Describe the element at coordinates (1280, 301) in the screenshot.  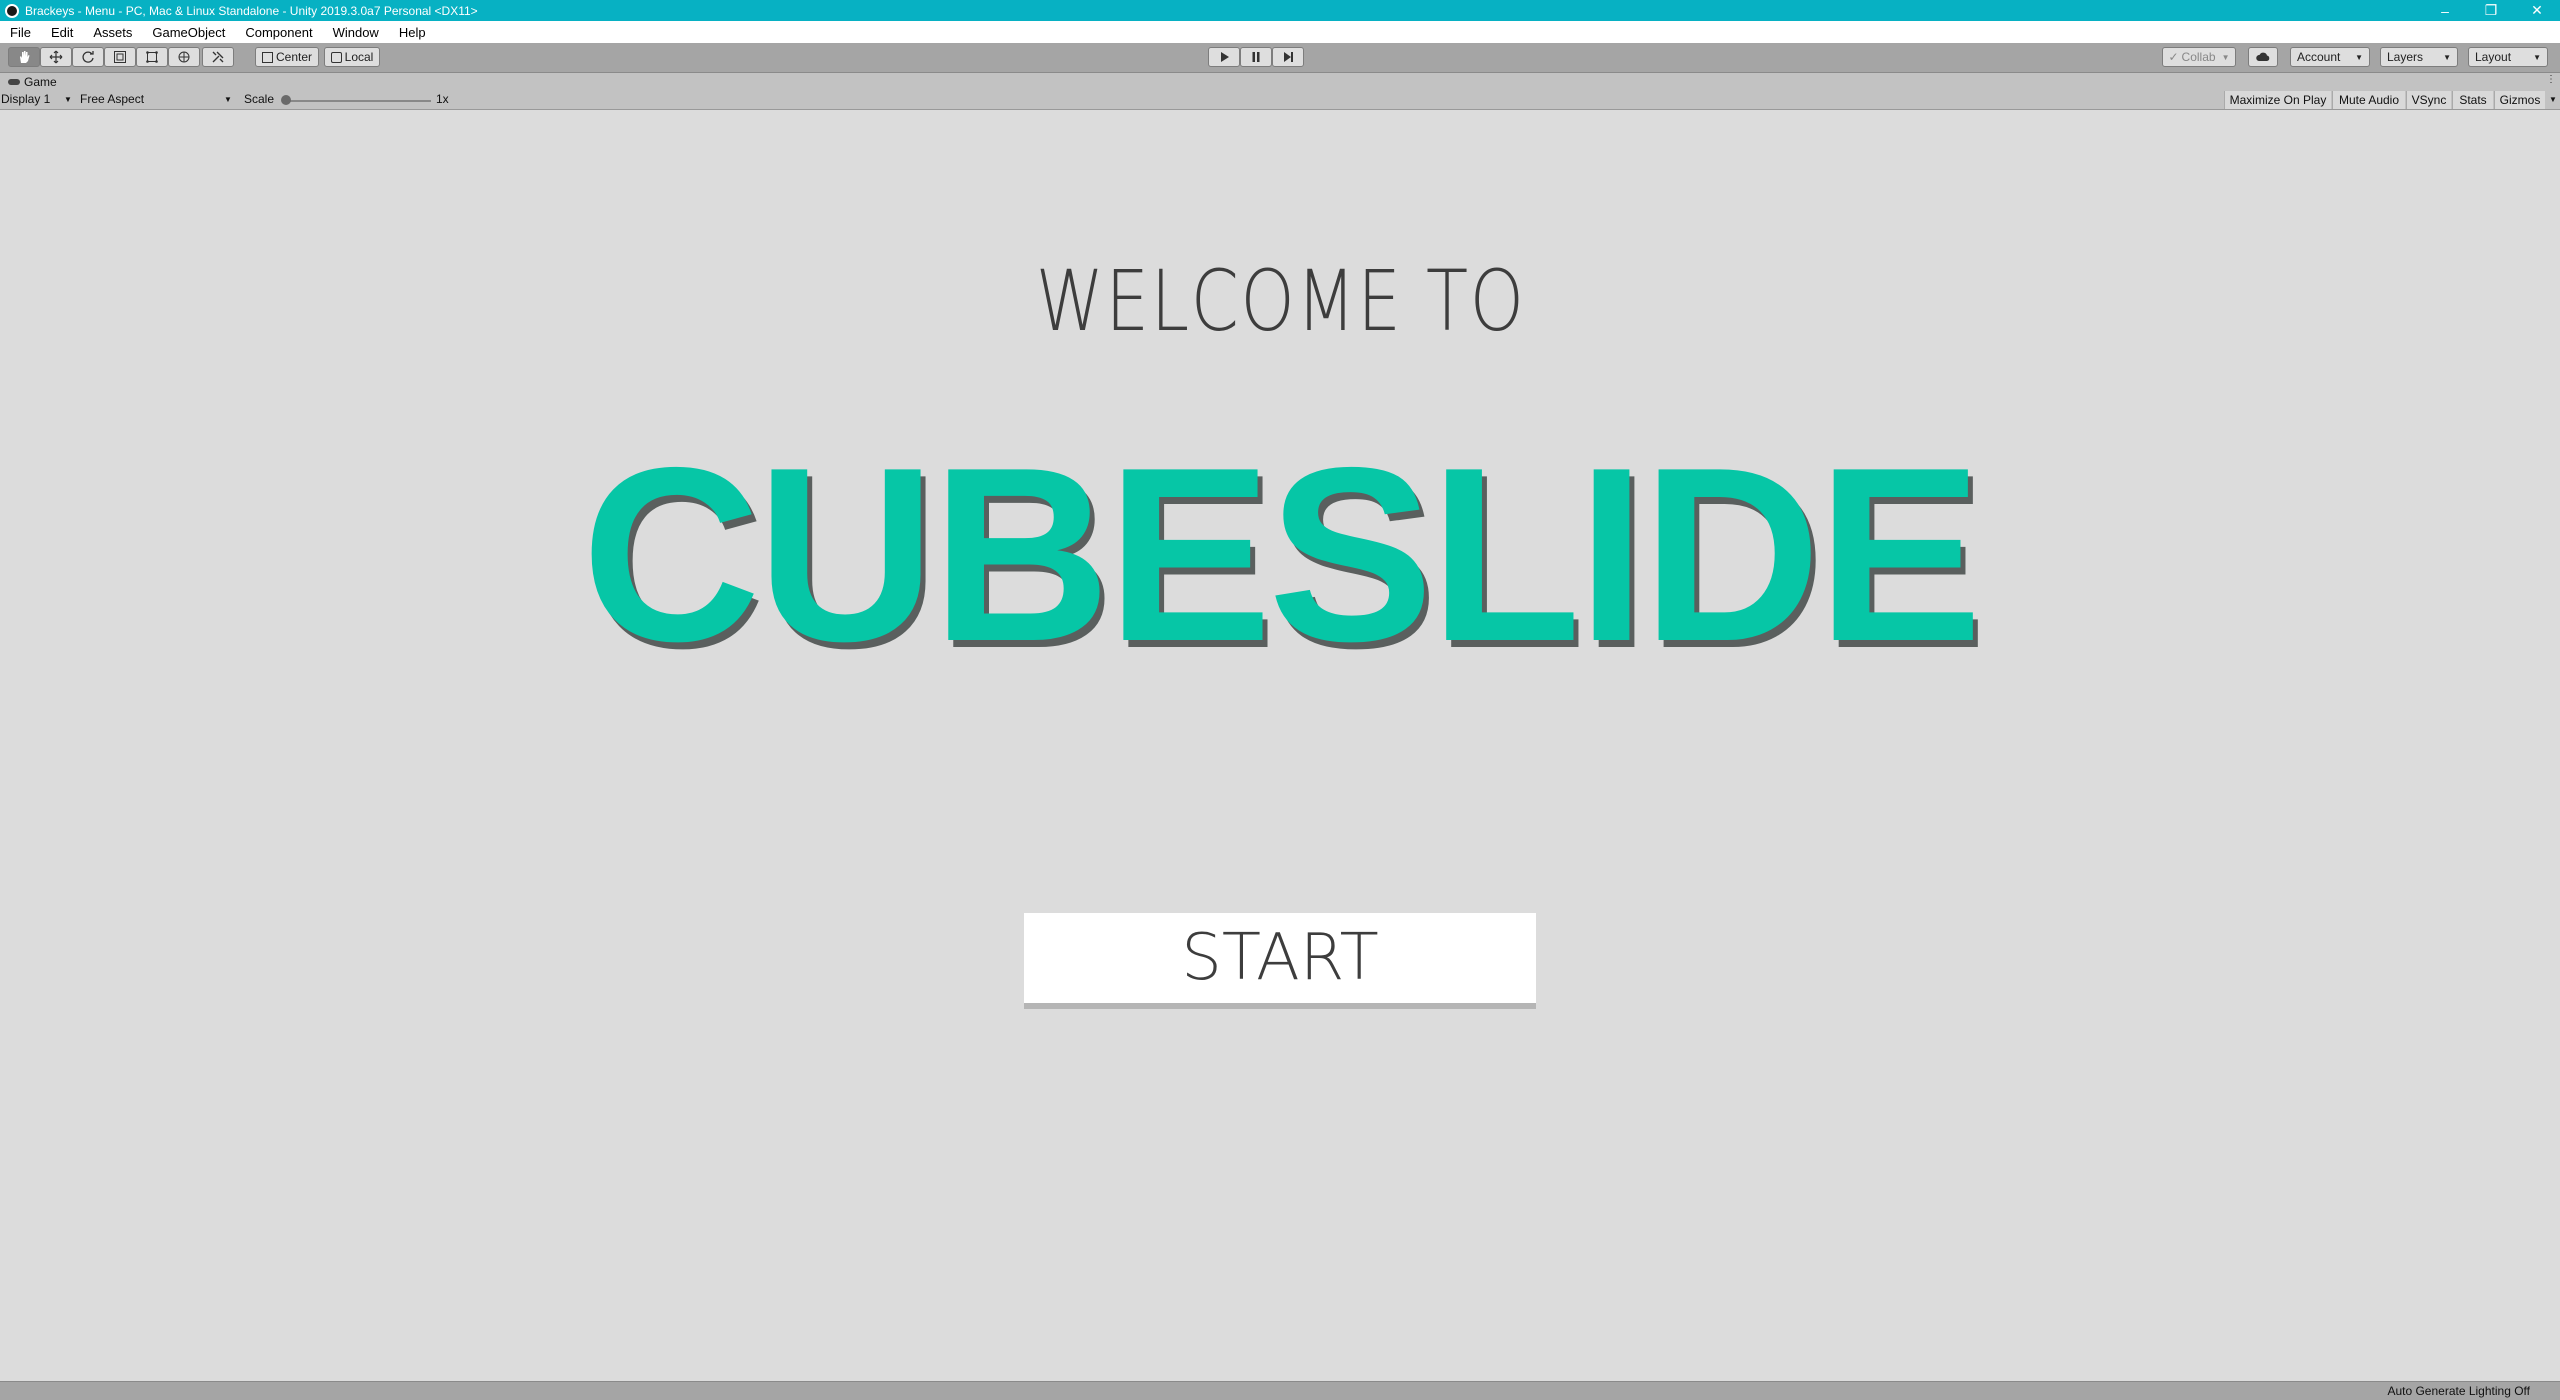
I see `welcome-heading: WELCOME TO` at that location.